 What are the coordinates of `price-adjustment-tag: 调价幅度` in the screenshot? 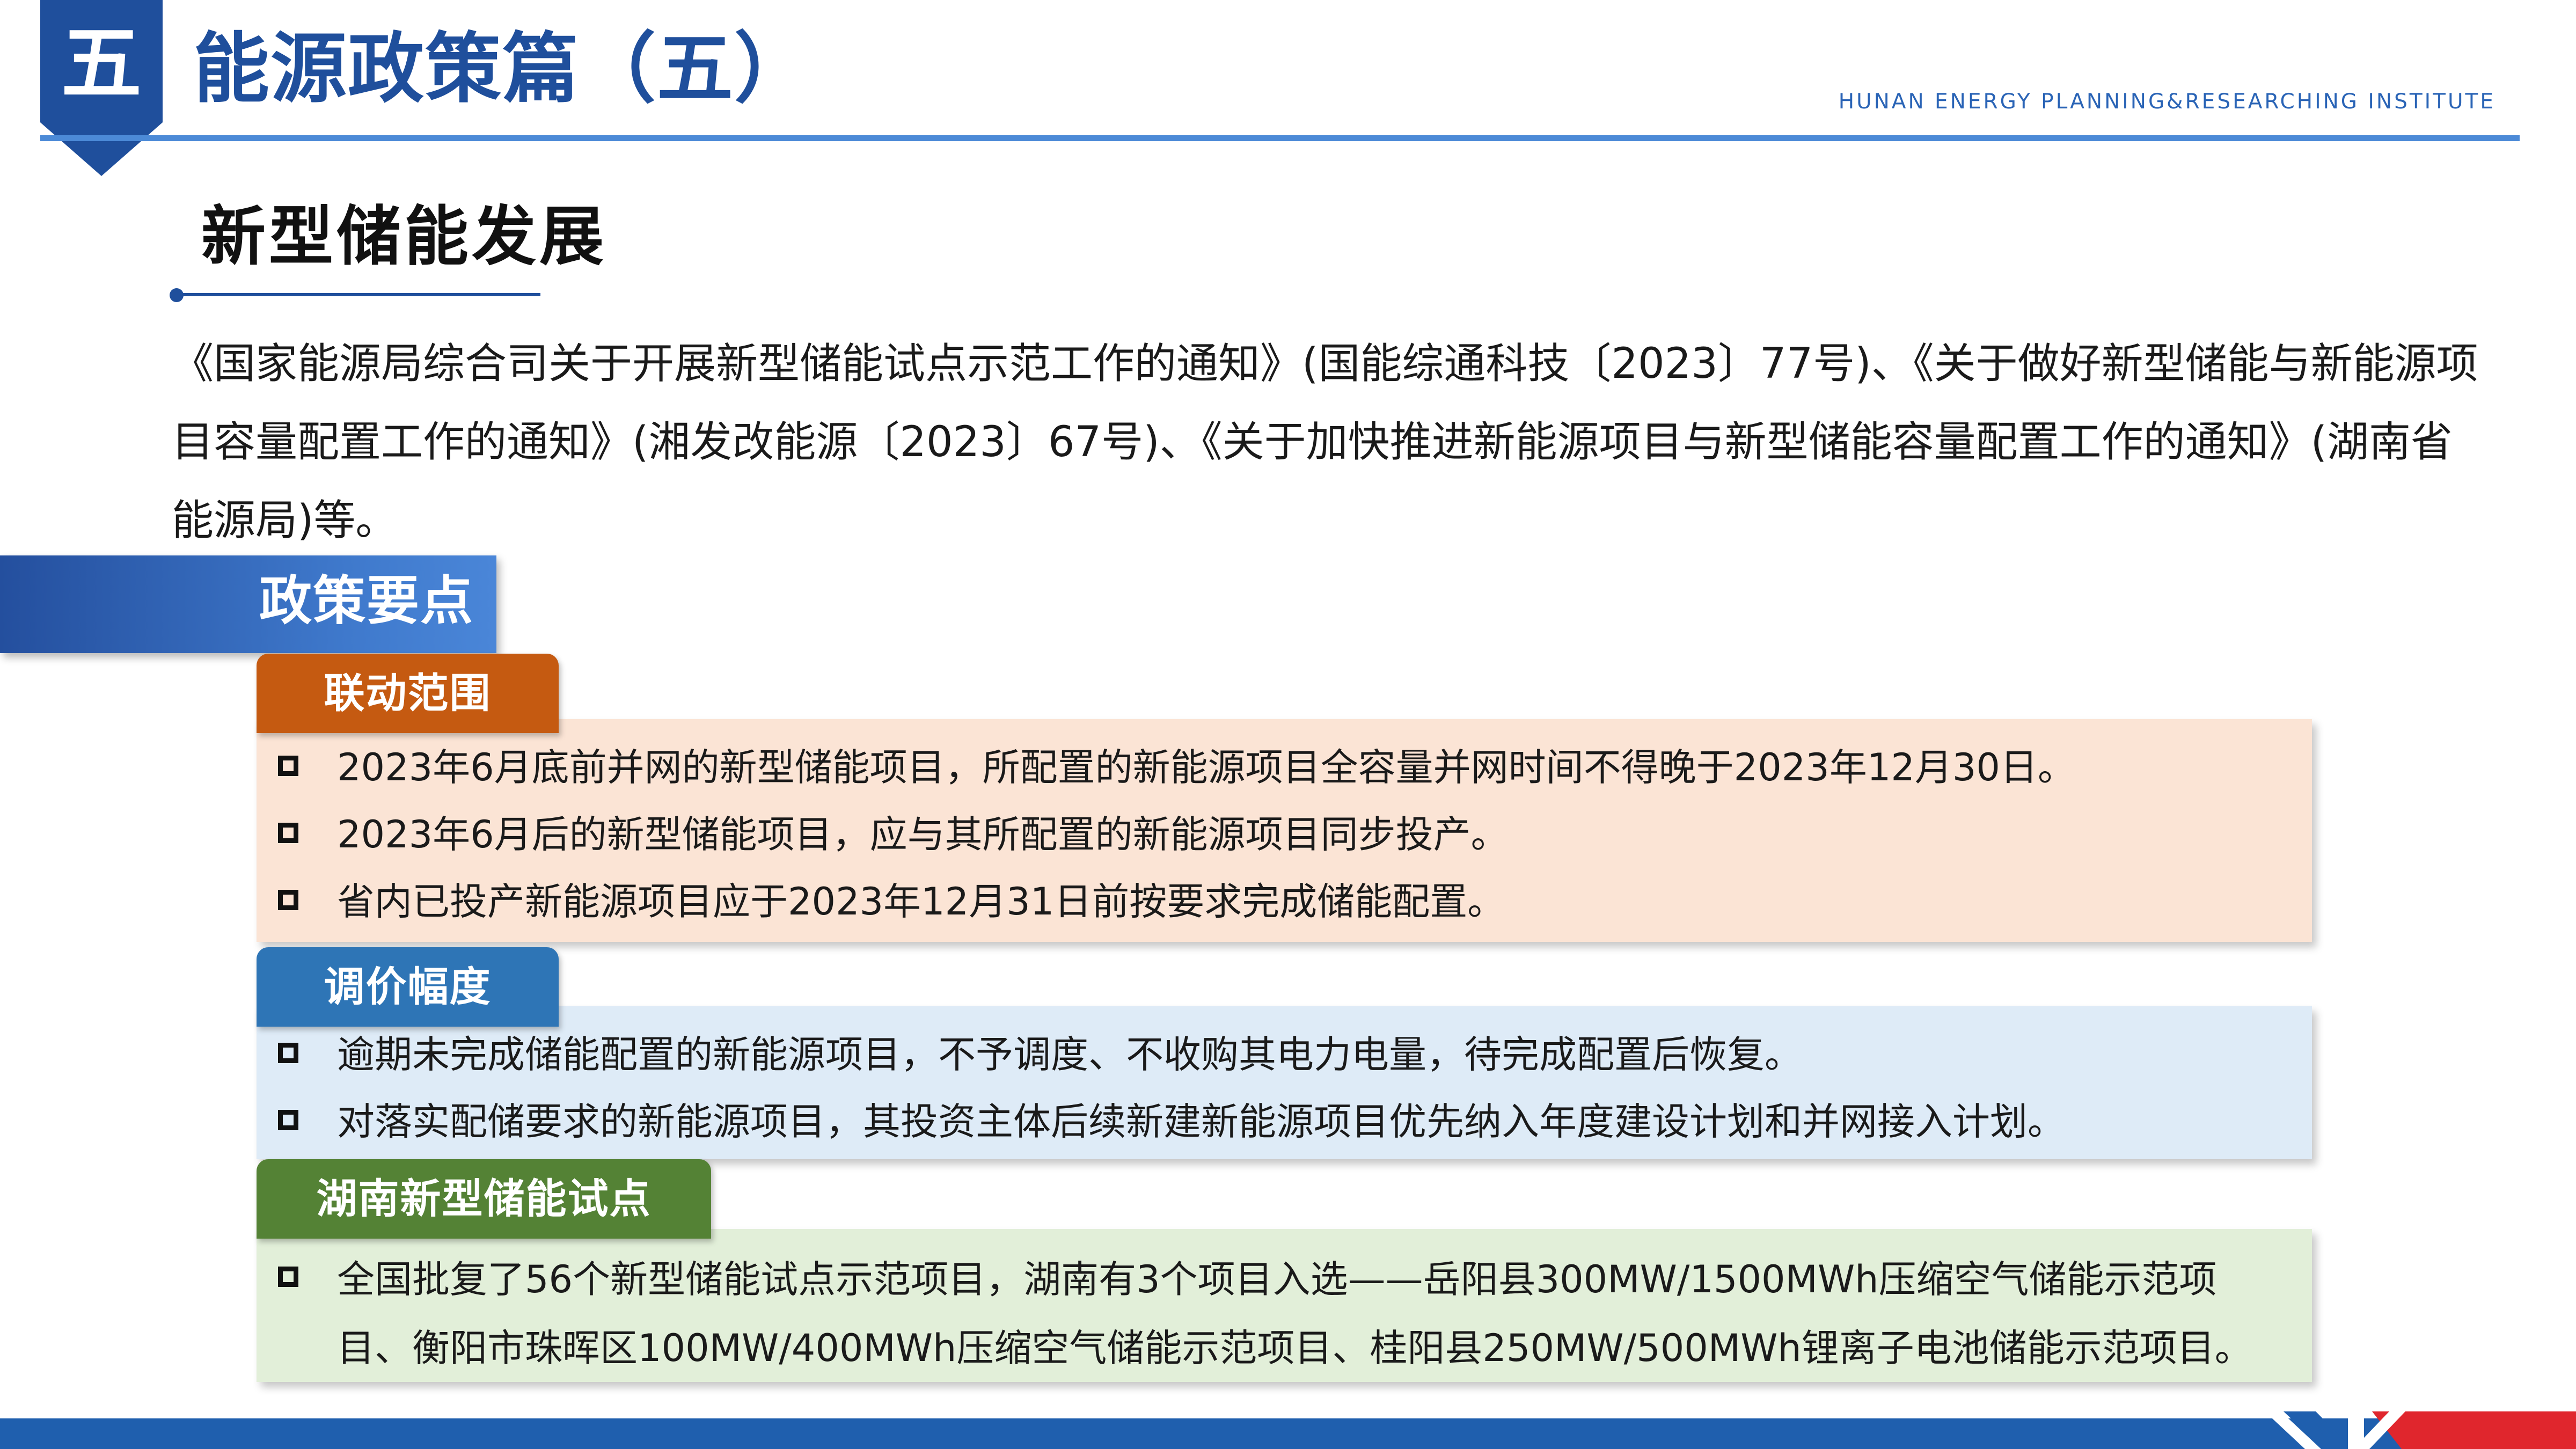 It's located at (408, 987).